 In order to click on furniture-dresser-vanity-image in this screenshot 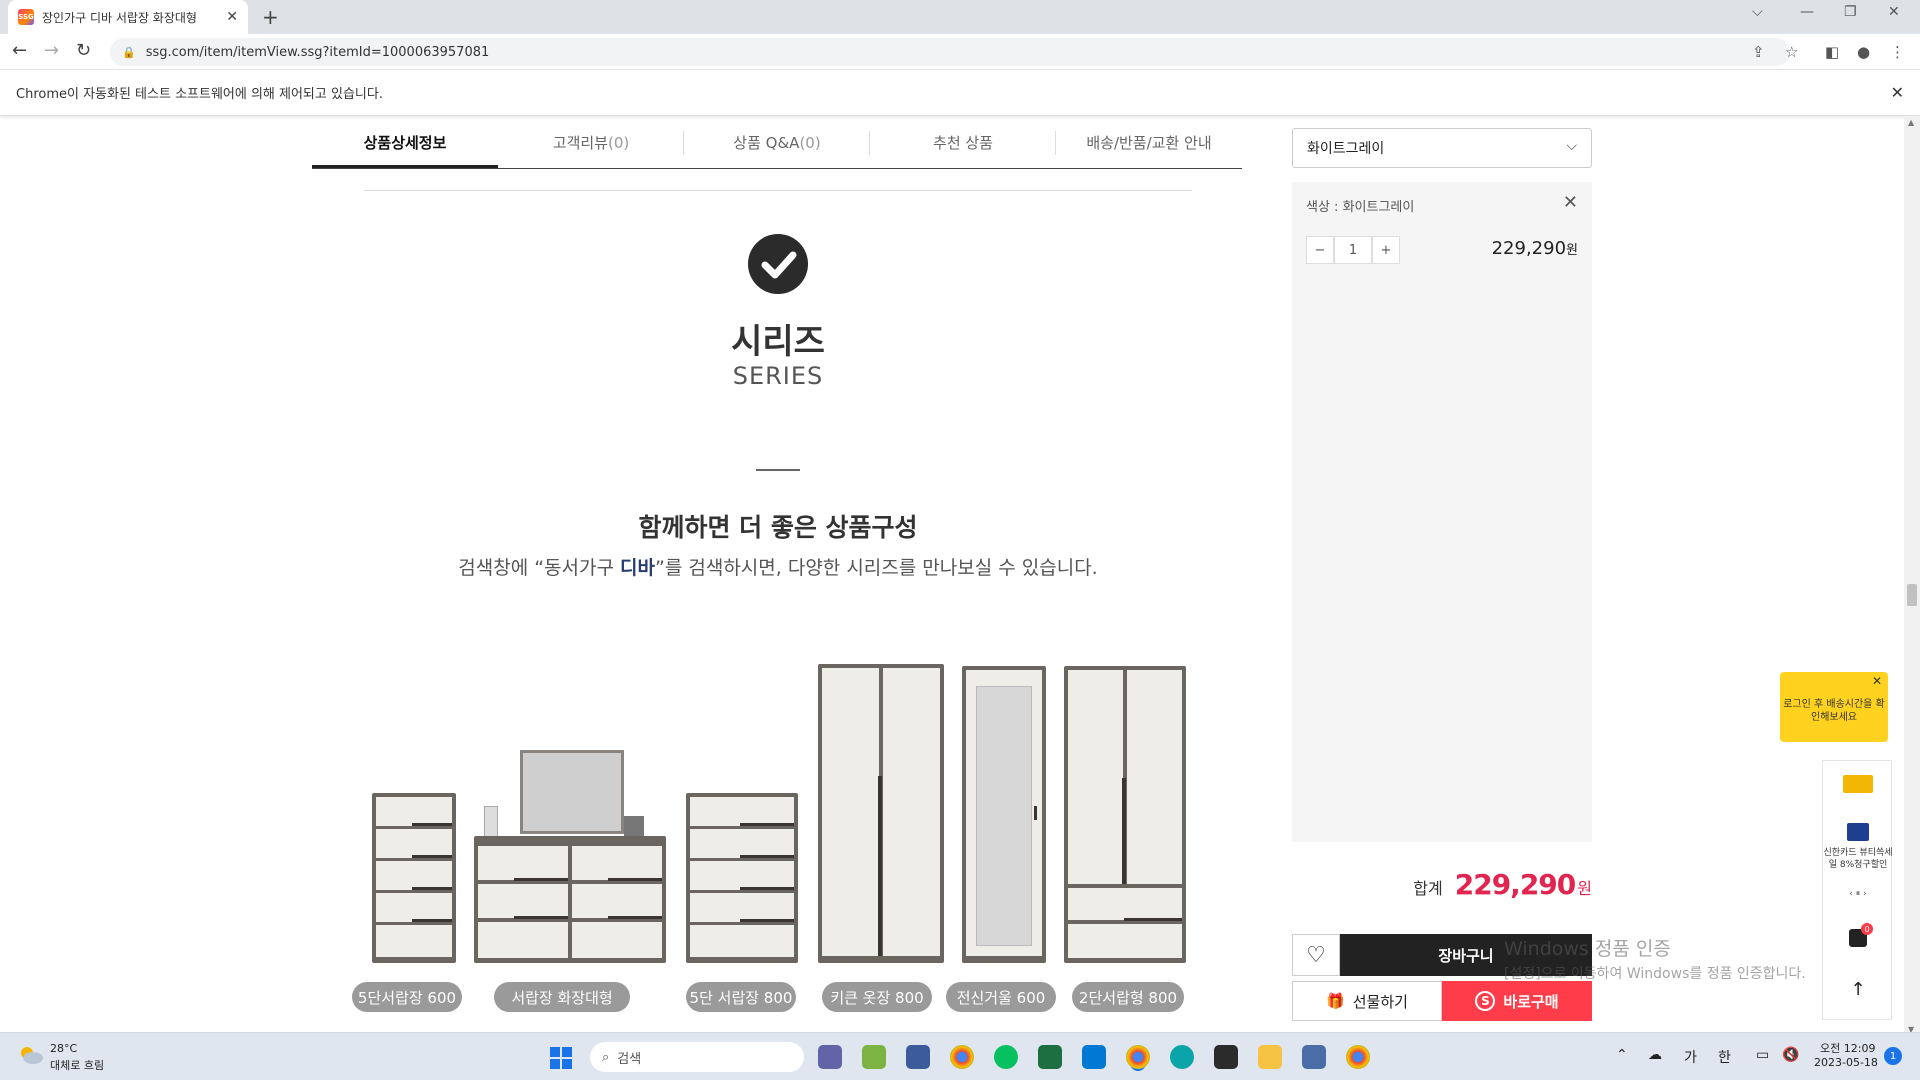, I will do `click(570, 856)`.